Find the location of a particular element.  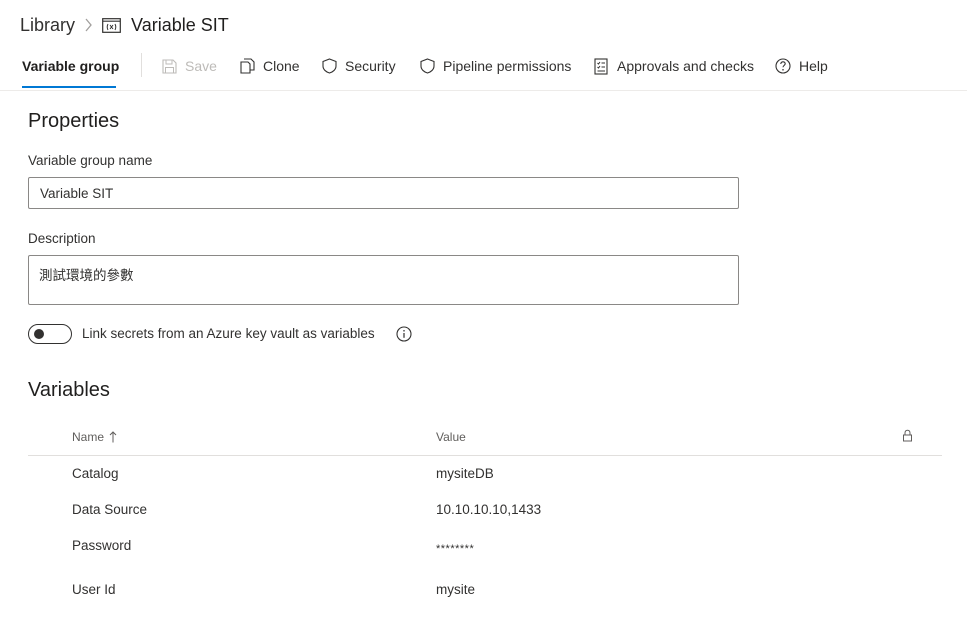

active-tab-indicator is located at coordinates (69, 87).